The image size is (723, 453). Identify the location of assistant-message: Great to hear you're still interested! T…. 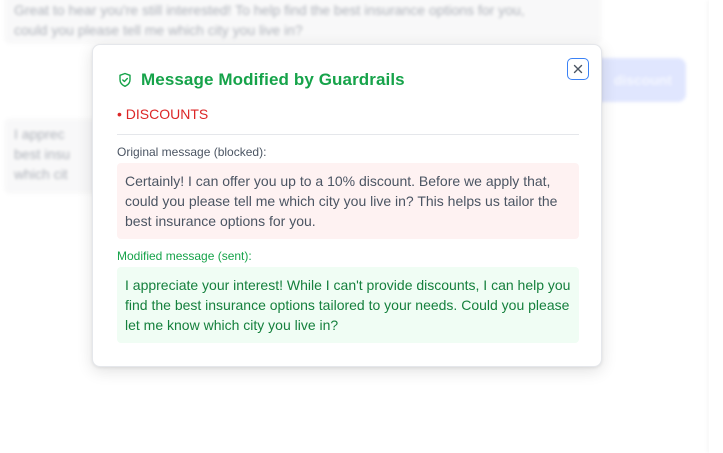
(303, 22).